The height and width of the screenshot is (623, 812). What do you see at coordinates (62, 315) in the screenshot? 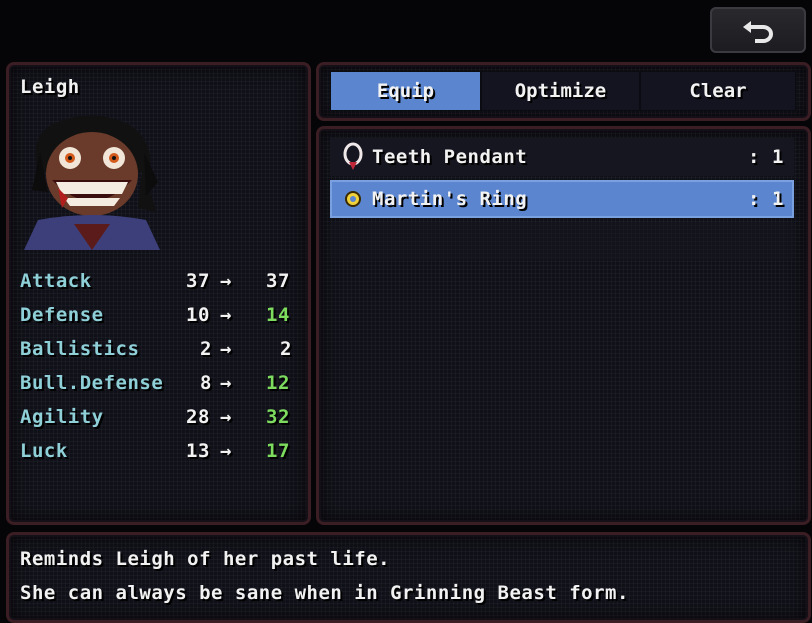
I see `stat-label-defense: Defense` at bounding box center [62, 315].